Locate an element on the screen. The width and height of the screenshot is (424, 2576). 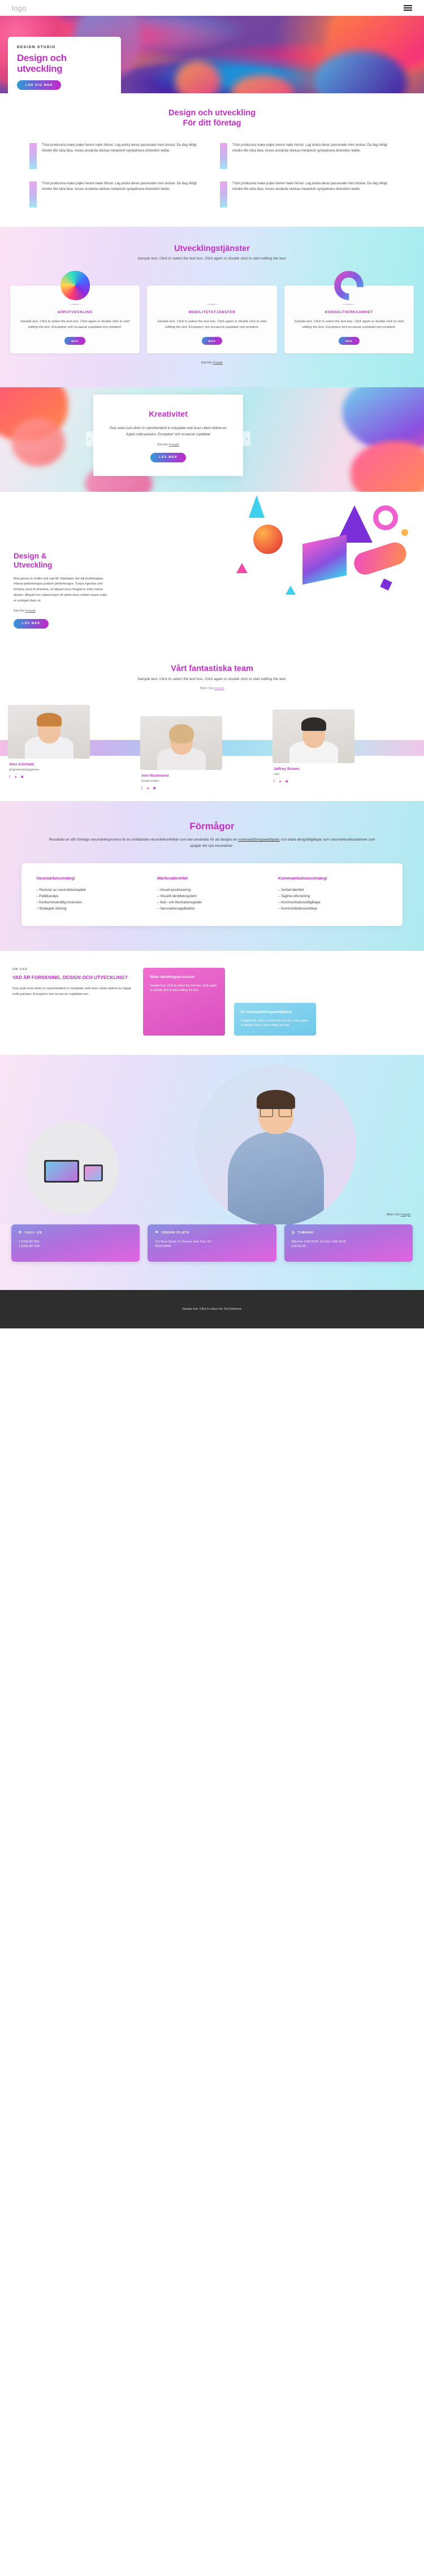
service-card-title: MOBILITETSTJÄNSTER is located at coordinates (212, 312).